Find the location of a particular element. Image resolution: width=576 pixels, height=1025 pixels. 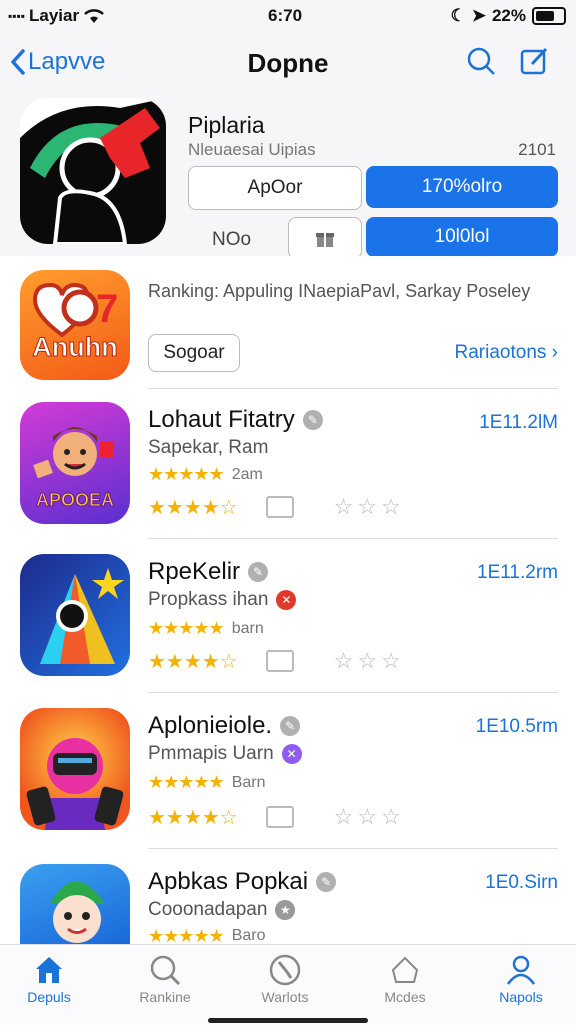

person-icon is located at coordinates (521, 970).